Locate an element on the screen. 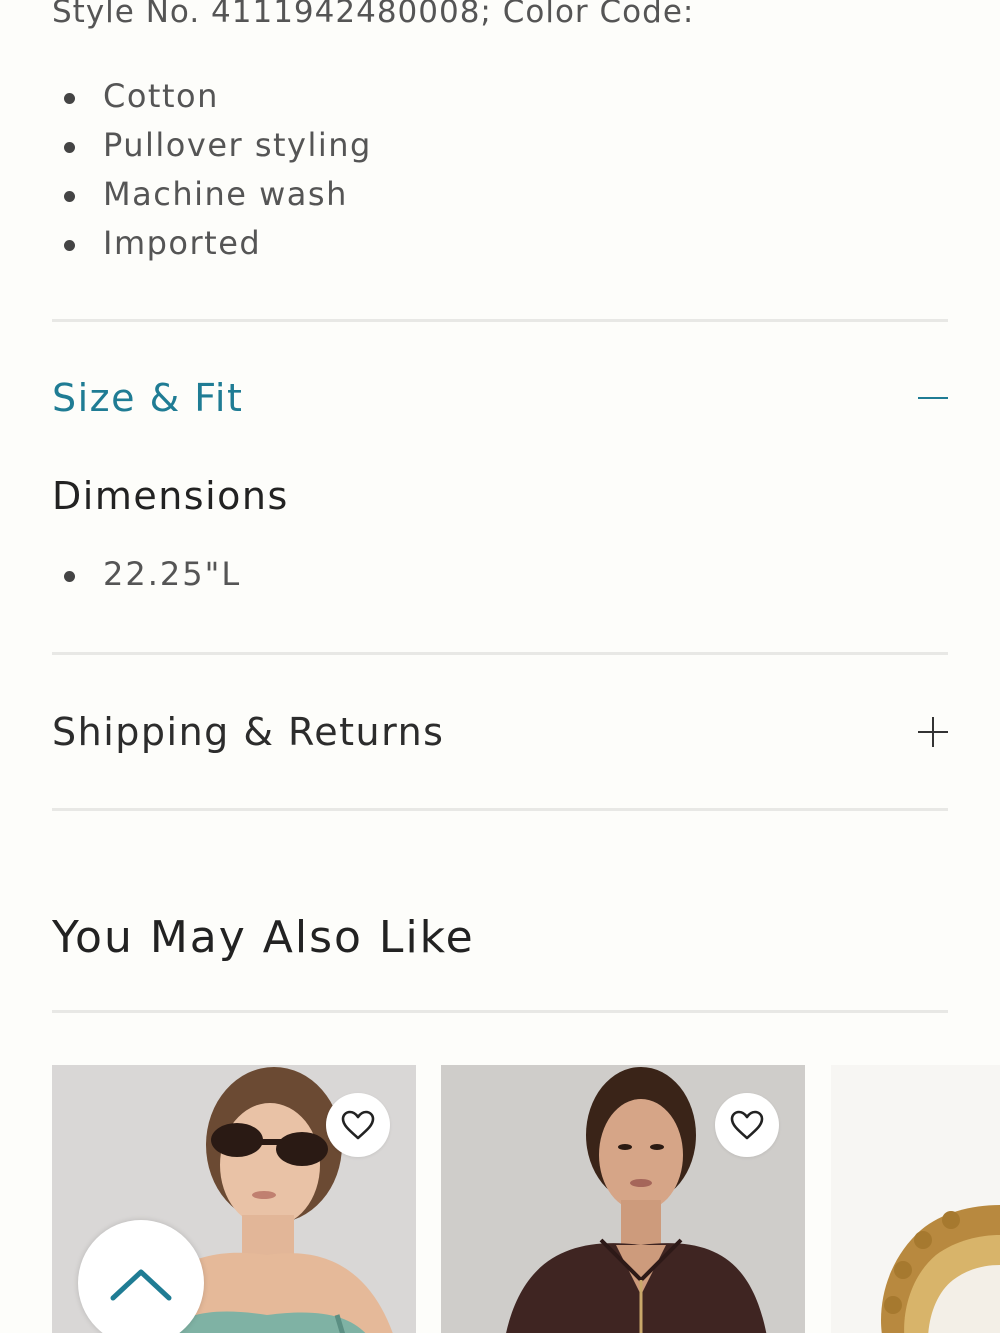 This screenshot has height=1333, width=1000. shipping-returns-accordion-header: Shipping & Returns is located at coordinates (500, 732).